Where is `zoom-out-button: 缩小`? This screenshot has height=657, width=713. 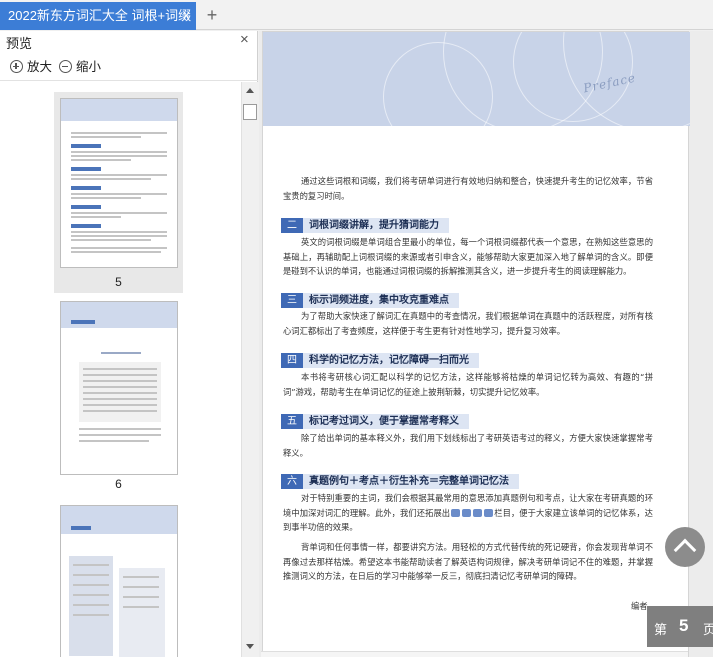
zoom-out-button: 缩小 is located at coordinates (80, 67).